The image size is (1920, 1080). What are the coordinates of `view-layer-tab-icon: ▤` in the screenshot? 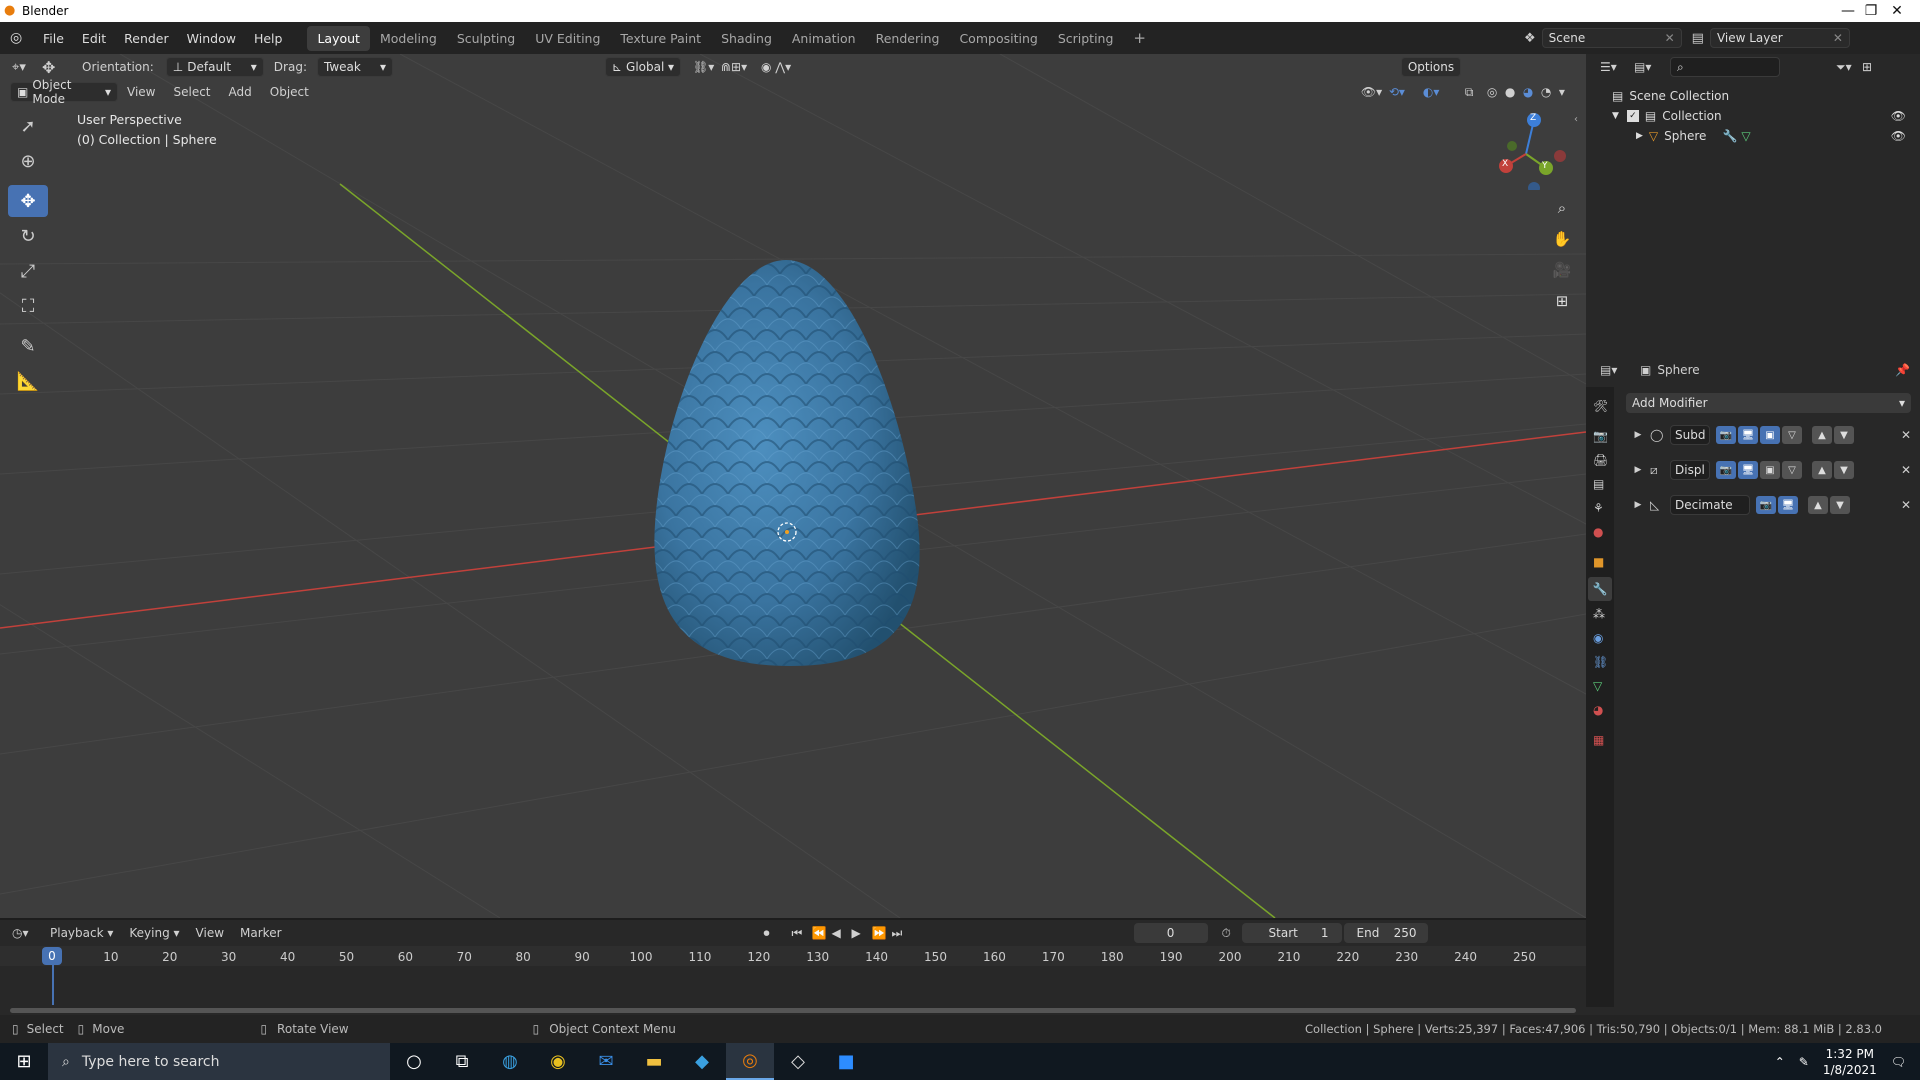 It's located at (1598, 484).